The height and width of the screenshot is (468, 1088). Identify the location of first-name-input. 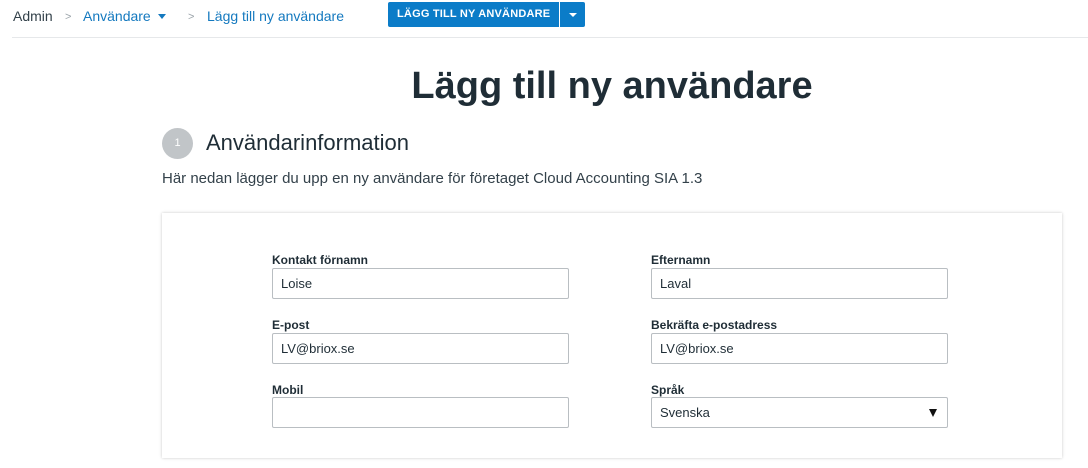
(420, 283).